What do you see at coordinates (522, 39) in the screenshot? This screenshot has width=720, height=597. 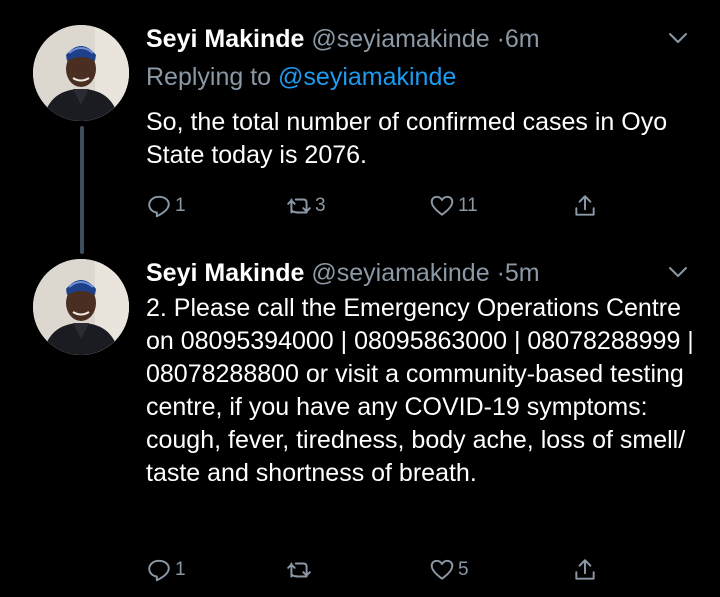 I see `timestamp: 6m` at bounding box center [522, 39].